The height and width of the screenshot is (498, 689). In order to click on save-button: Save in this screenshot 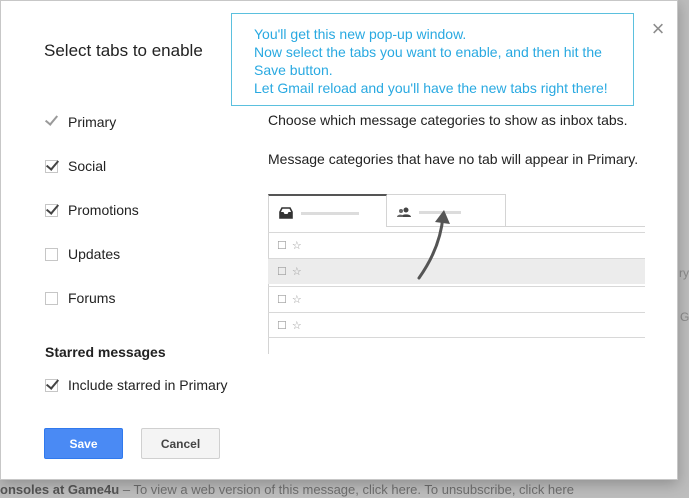, I will do `click(83, 443)`.